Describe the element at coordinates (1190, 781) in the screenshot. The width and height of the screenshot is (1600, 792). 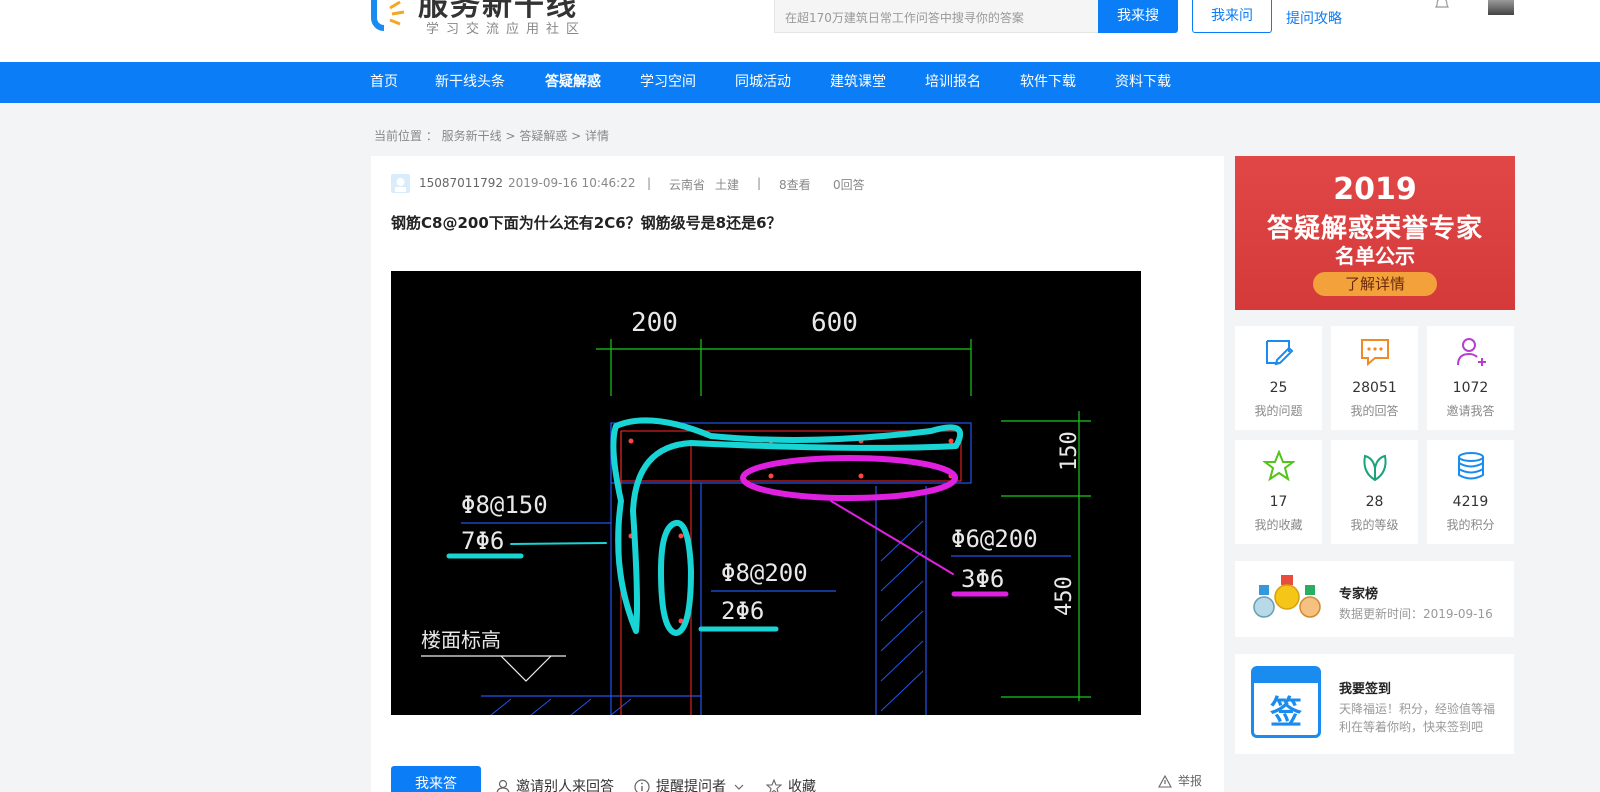
I see `report-label: 举报` at that location.